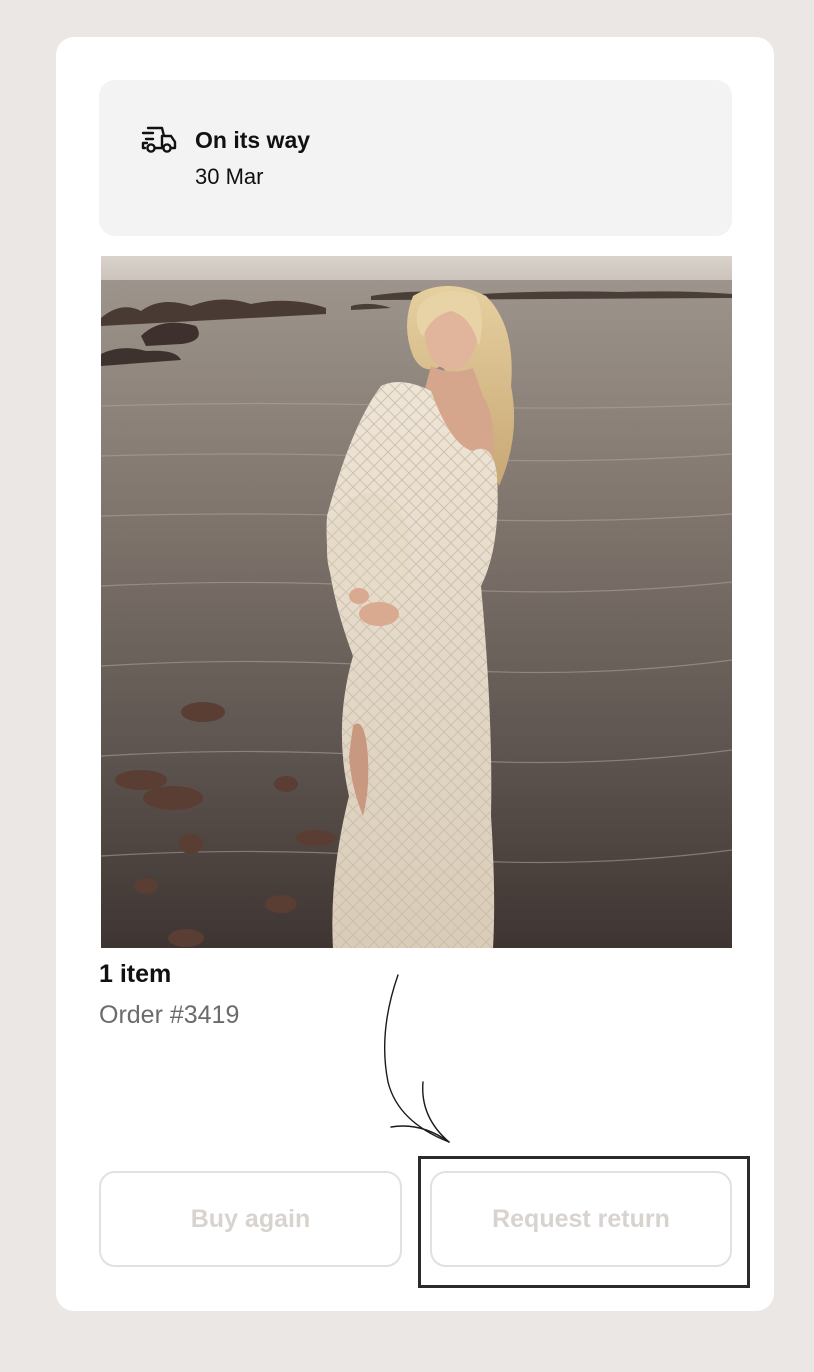  Describe the element at coordinates (229, 176) in the screenshot. I see `status-date: 30 Mar` at that location.